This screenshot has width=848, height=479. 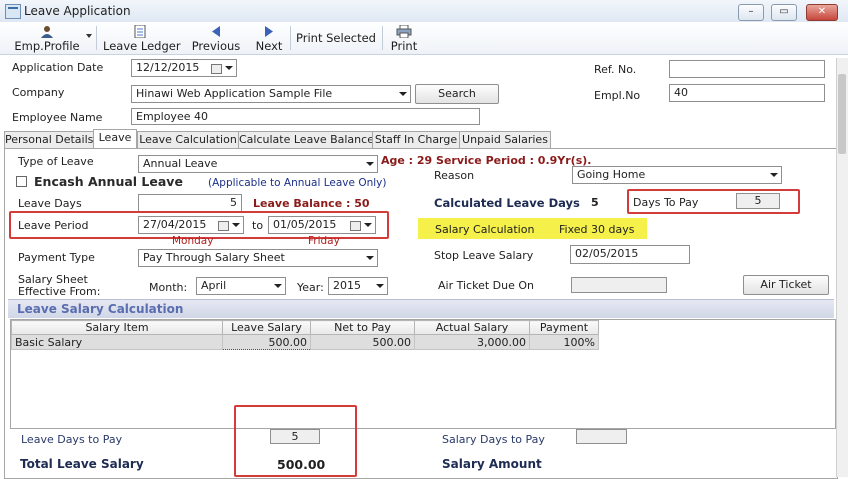 I want to click on restore-button: ▭, so click(x=784, y=12).